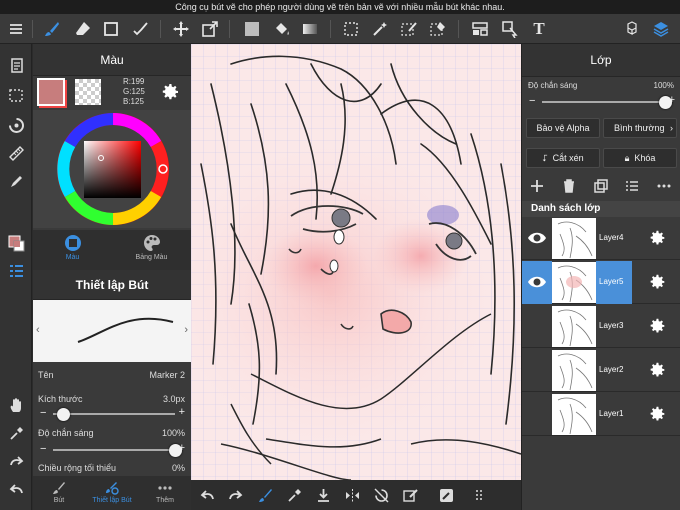 This screenshot has height=510, width=680. What do you see at coordinates (601, 186) in the screenshot?
I see `duplicate-layer-icon` at bounding box center [601, 186].